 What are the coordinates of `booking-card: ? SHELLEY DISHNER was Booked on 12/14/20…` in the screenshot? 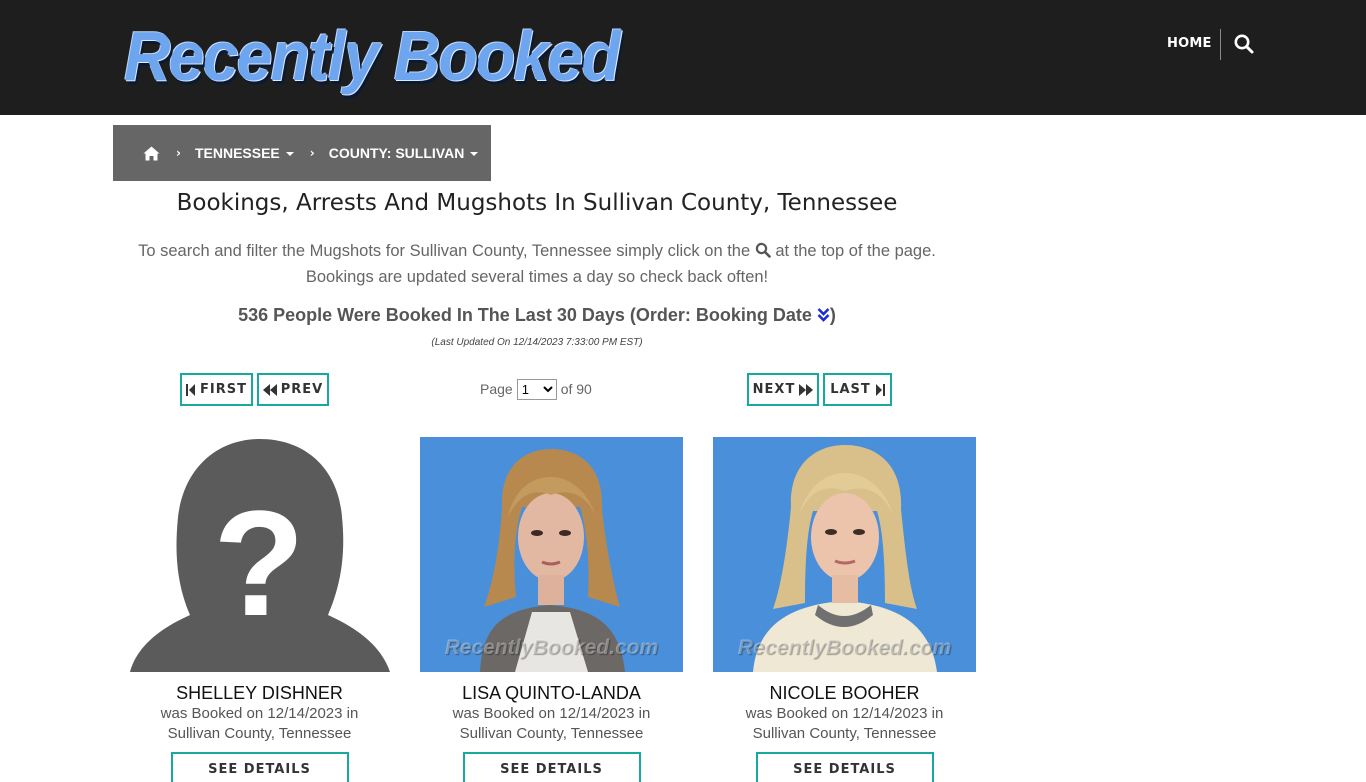 It's located at (259, 609).